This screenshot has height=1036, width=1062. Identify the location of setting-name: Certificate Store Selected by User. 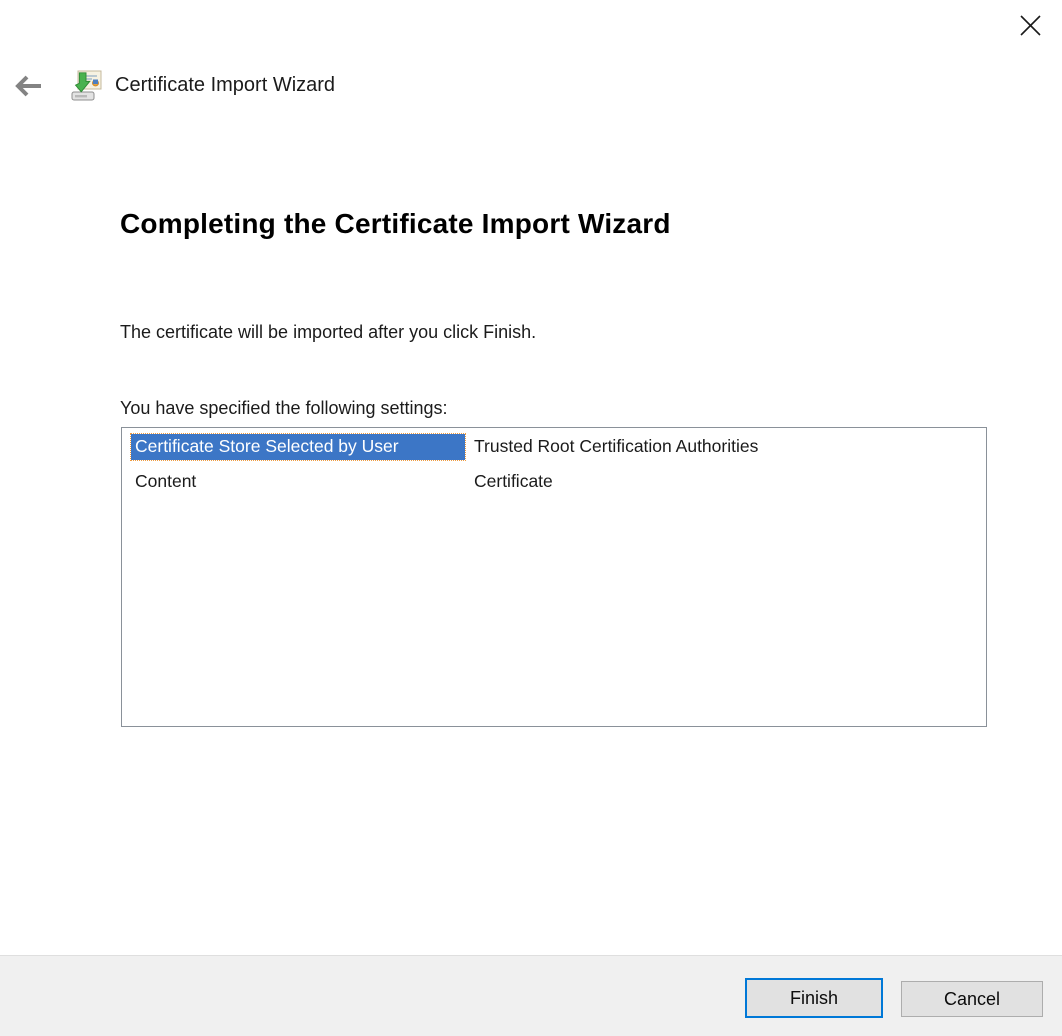
(298, 447).